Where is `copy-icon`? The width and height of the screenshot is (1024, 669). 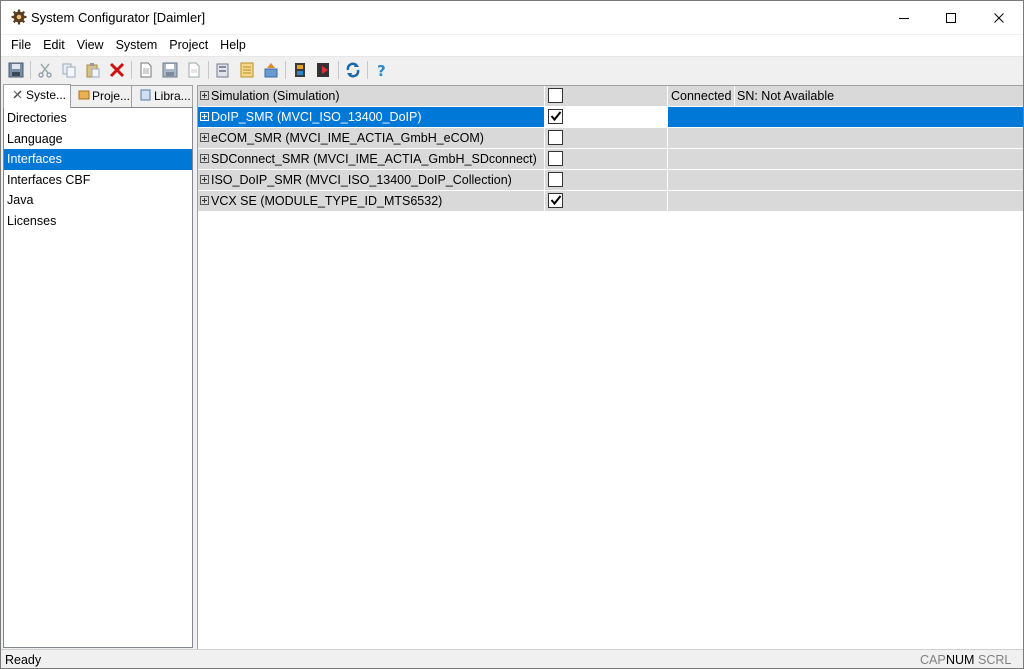 copy-icon is located at coordinates (69, 70).